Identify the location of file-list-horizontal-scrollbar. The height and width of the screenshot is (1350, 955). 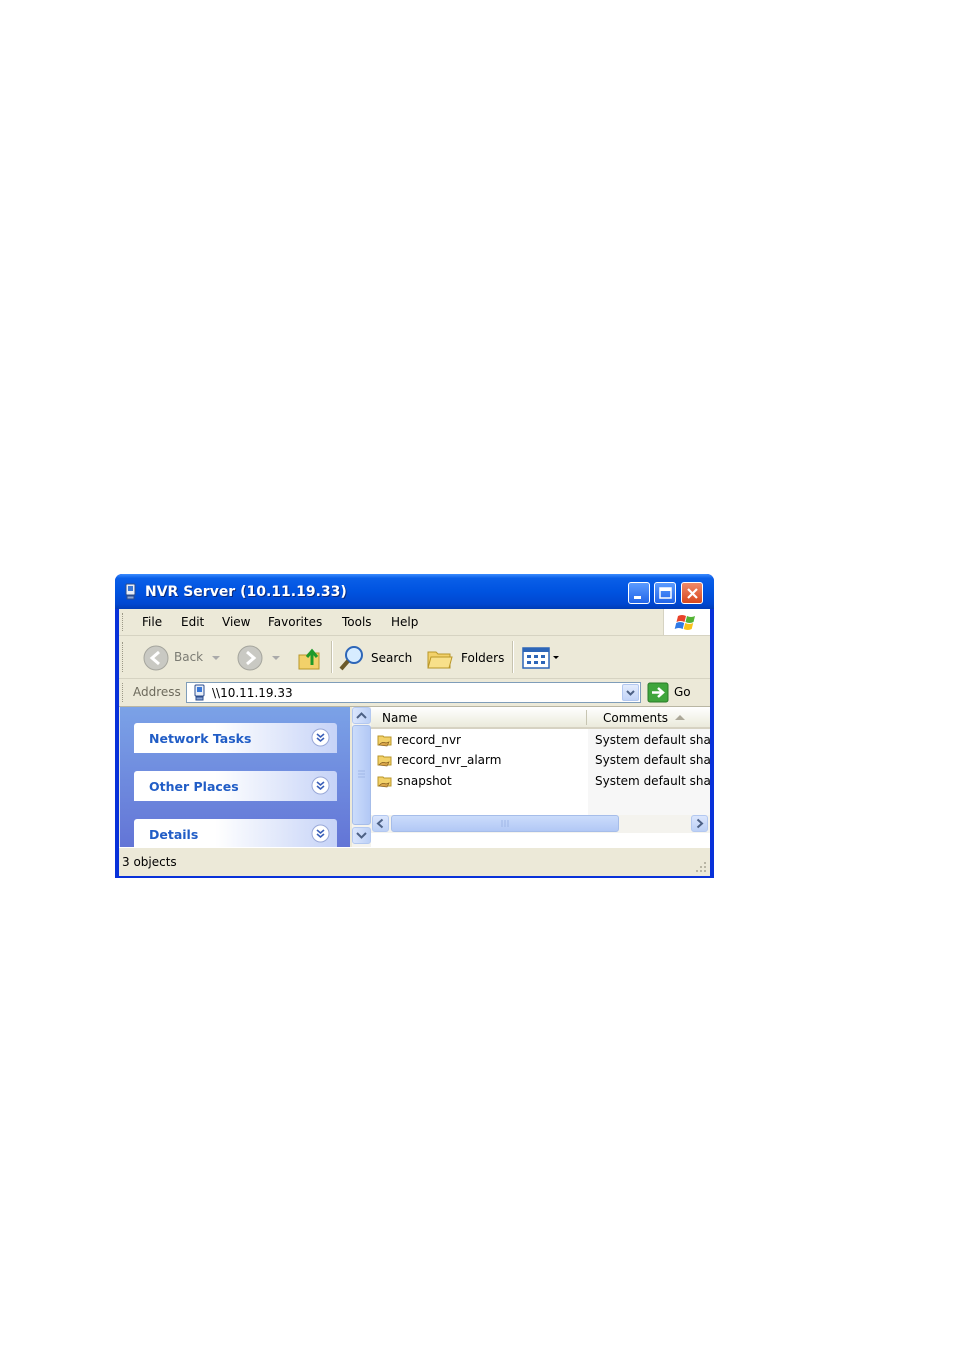
(540, 824).